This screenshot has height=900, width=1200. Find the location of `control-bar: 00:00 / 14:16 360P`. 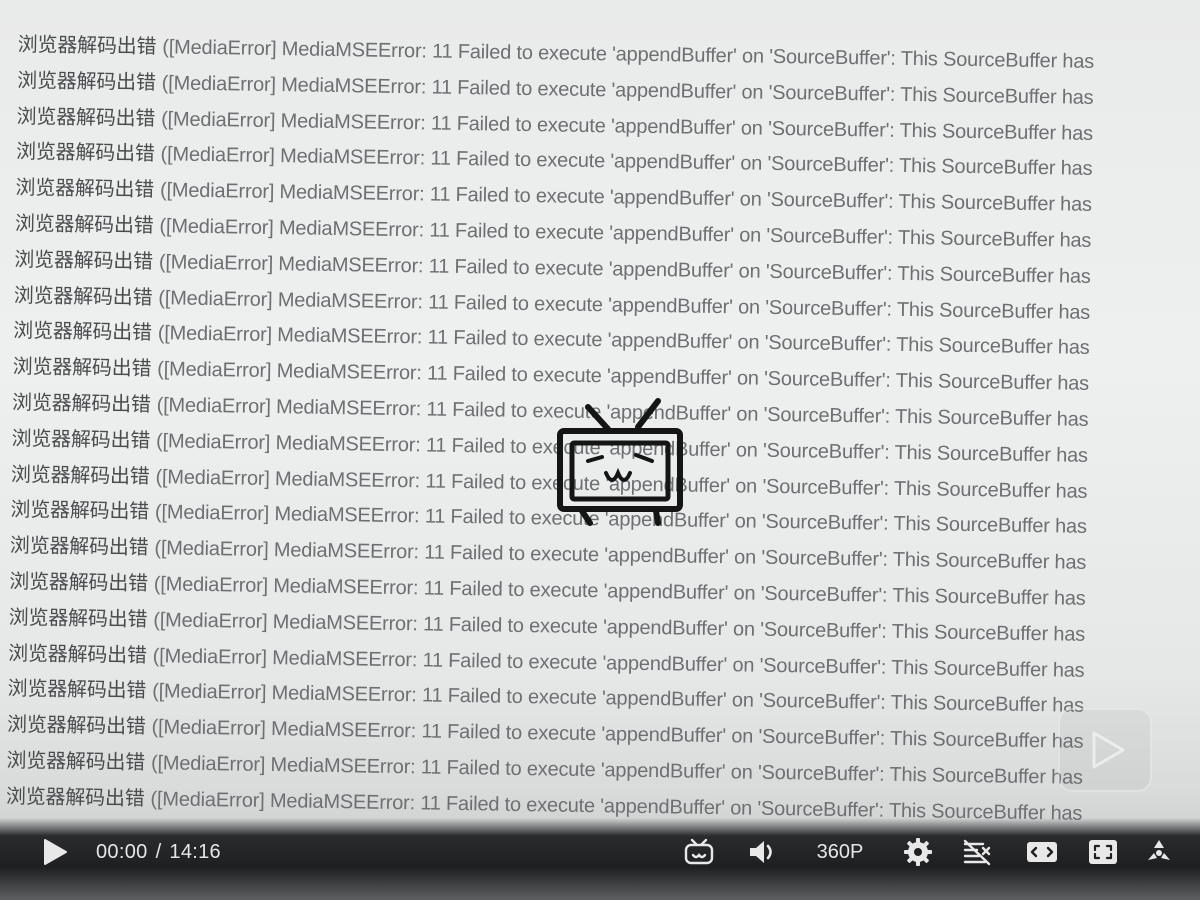

control-bar: 00:00 / 14:16 360P is located at coordinates (600, 859).